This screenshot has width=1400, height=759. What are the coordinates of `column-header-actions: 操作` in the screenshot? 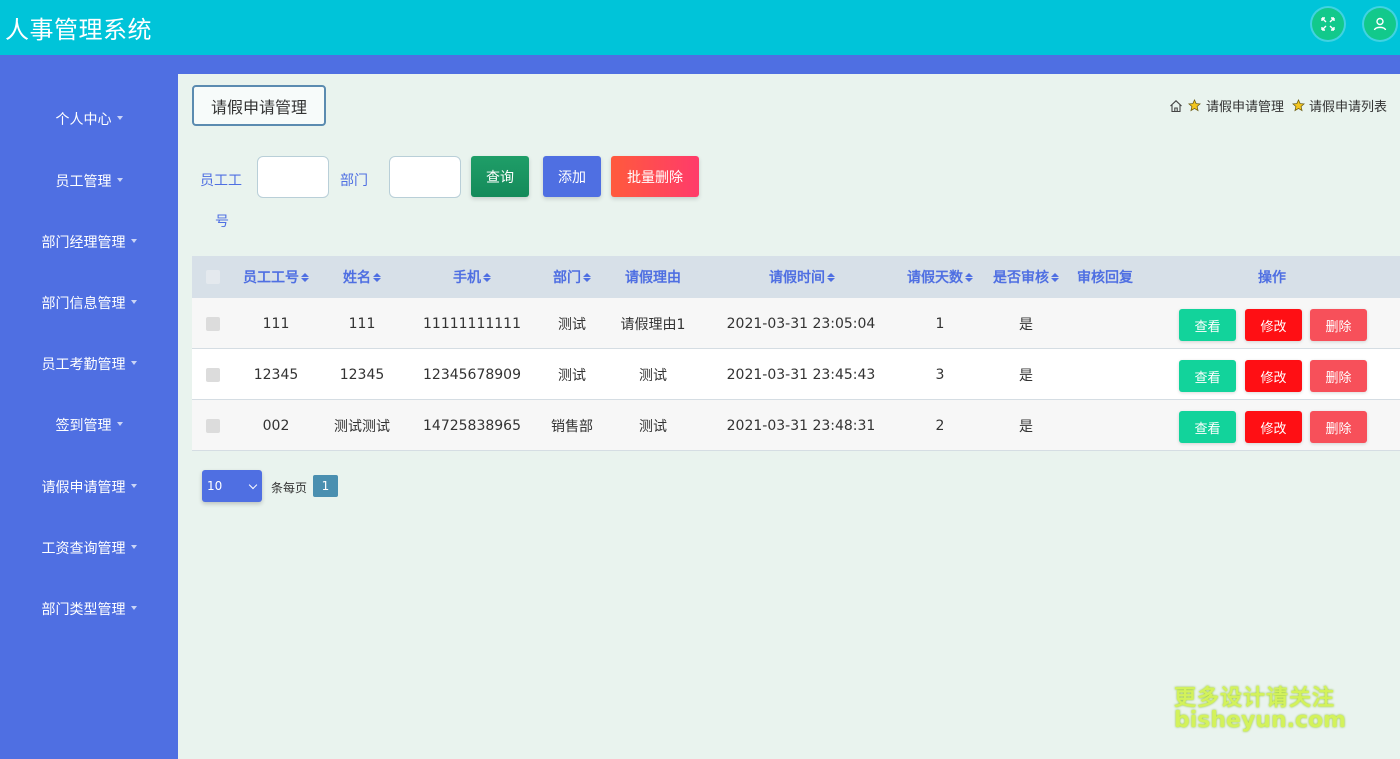 It's located at (1272, 278).